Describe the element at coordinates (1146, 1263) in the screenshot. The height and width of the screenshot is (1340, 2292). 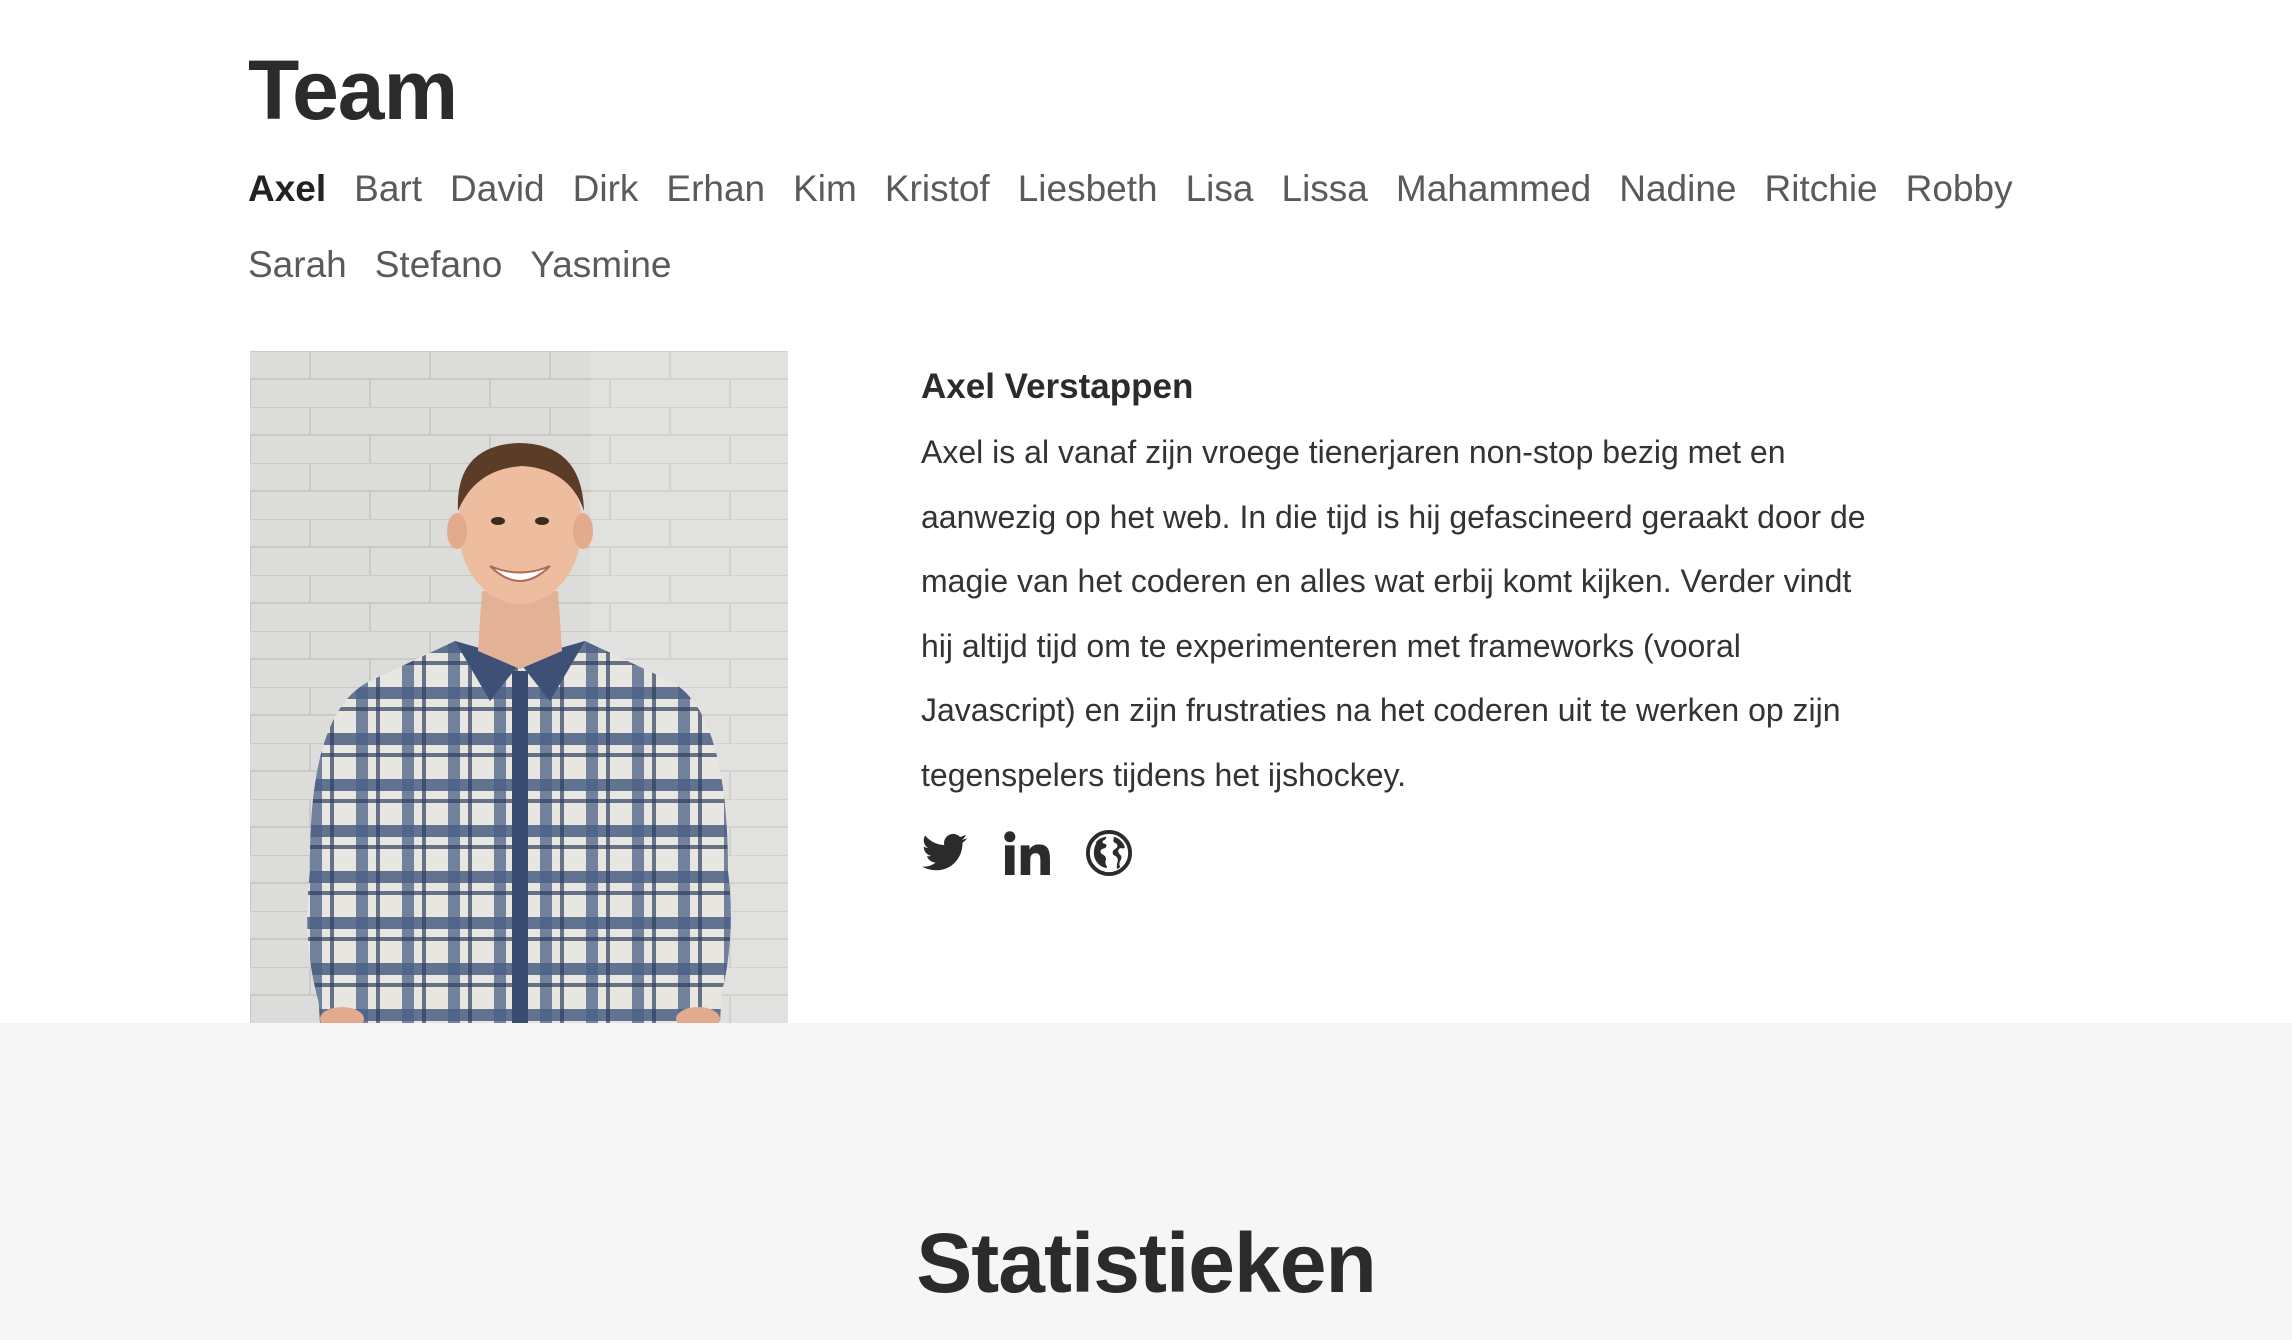
I see `statistics-title: Statistieken` at that location.